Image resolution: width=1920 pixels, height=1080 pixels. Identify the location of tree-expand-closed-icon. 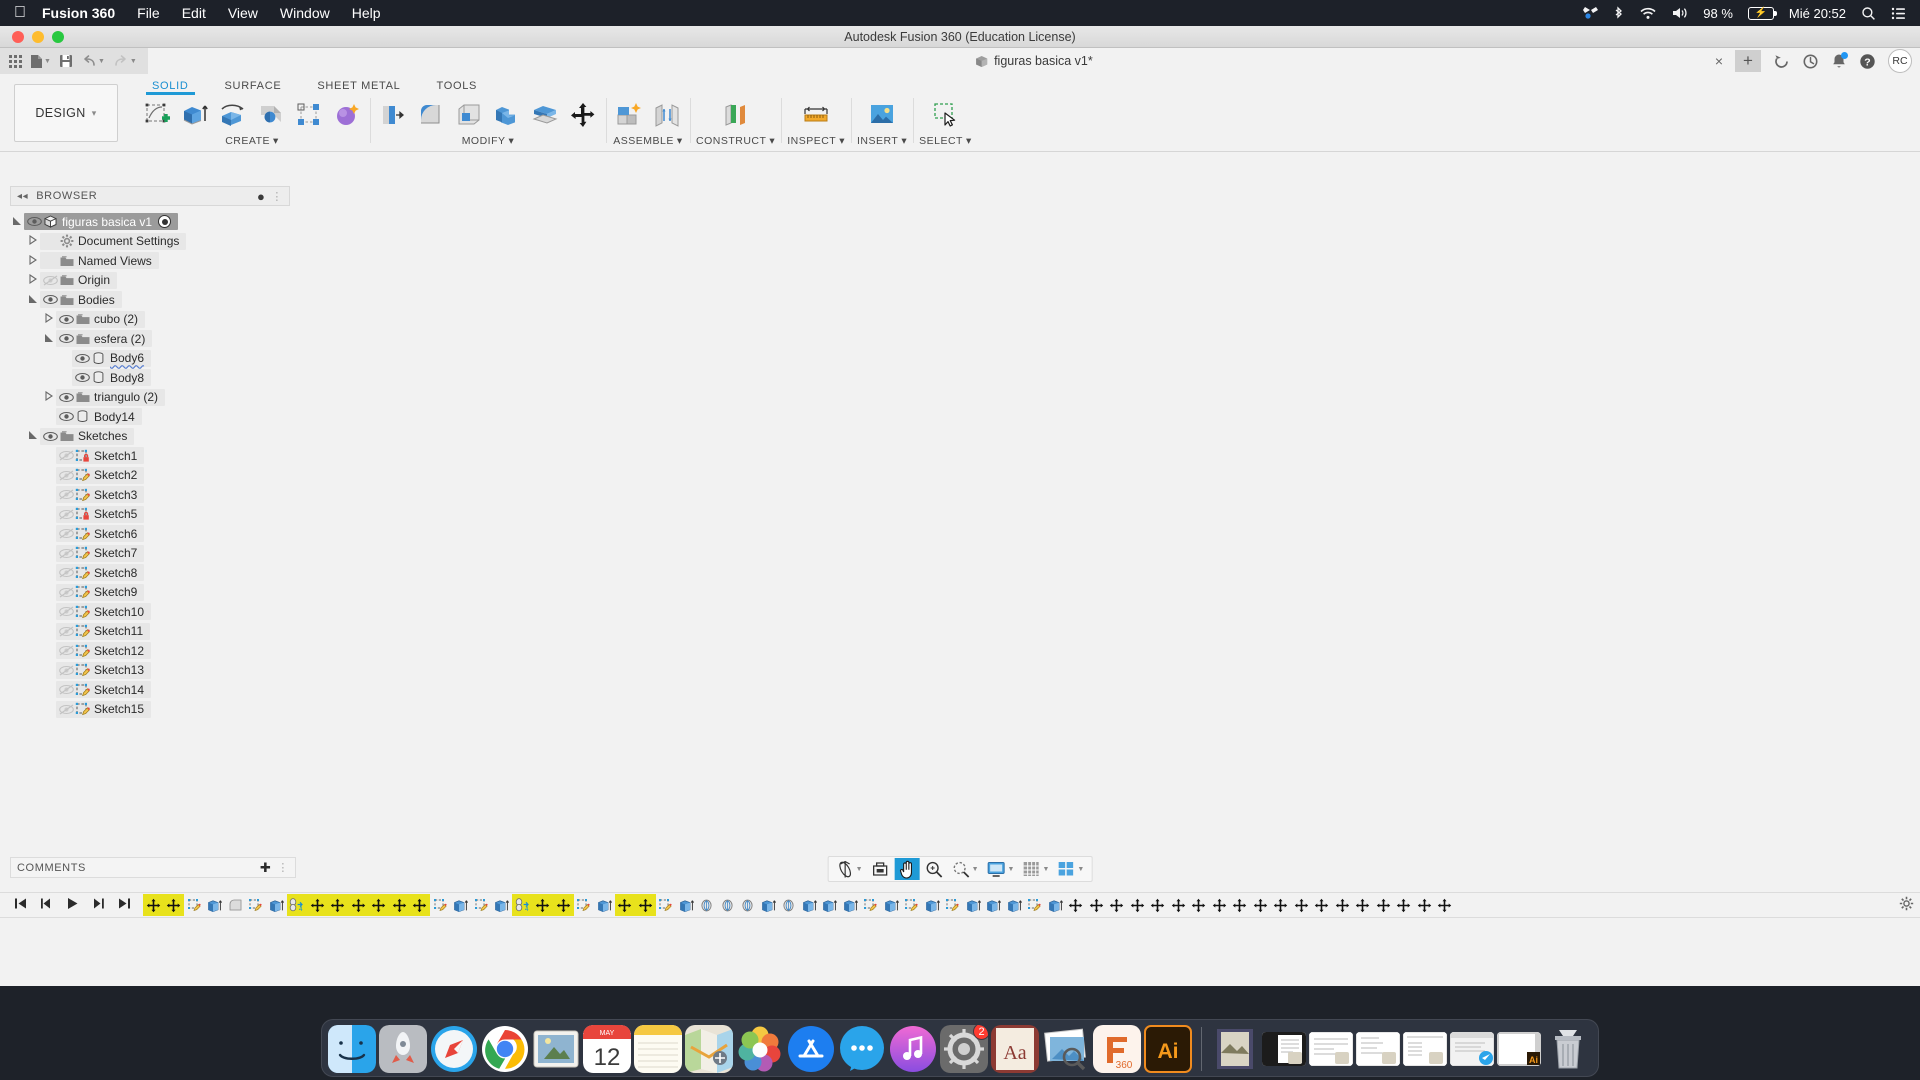
(33, 241).